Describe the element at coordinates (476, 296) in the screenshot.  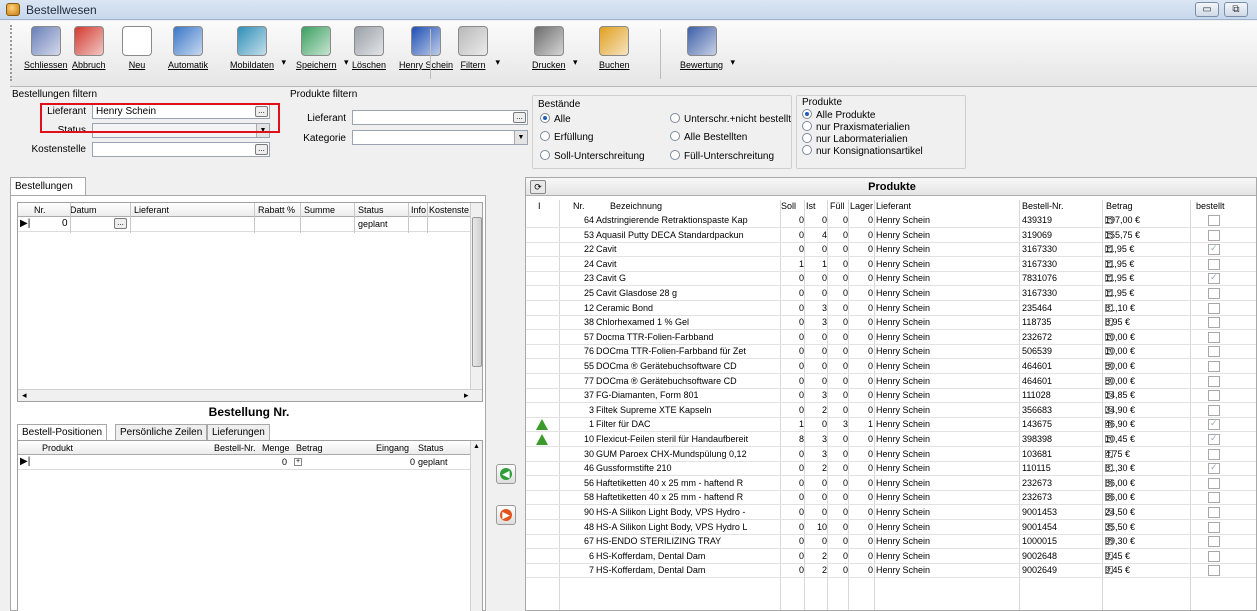
I see `orders-vertical-scrollbar` at that location.